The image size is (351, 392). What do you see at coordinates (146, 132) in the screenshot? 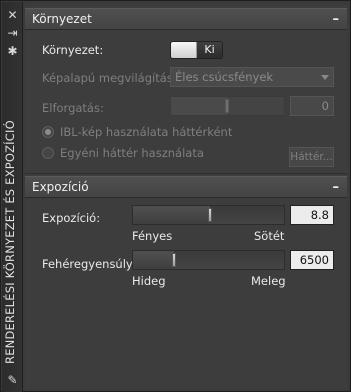
I see `radio-ibl-label: IBL-kép használata háttérként` at bounding box center [146, 132].